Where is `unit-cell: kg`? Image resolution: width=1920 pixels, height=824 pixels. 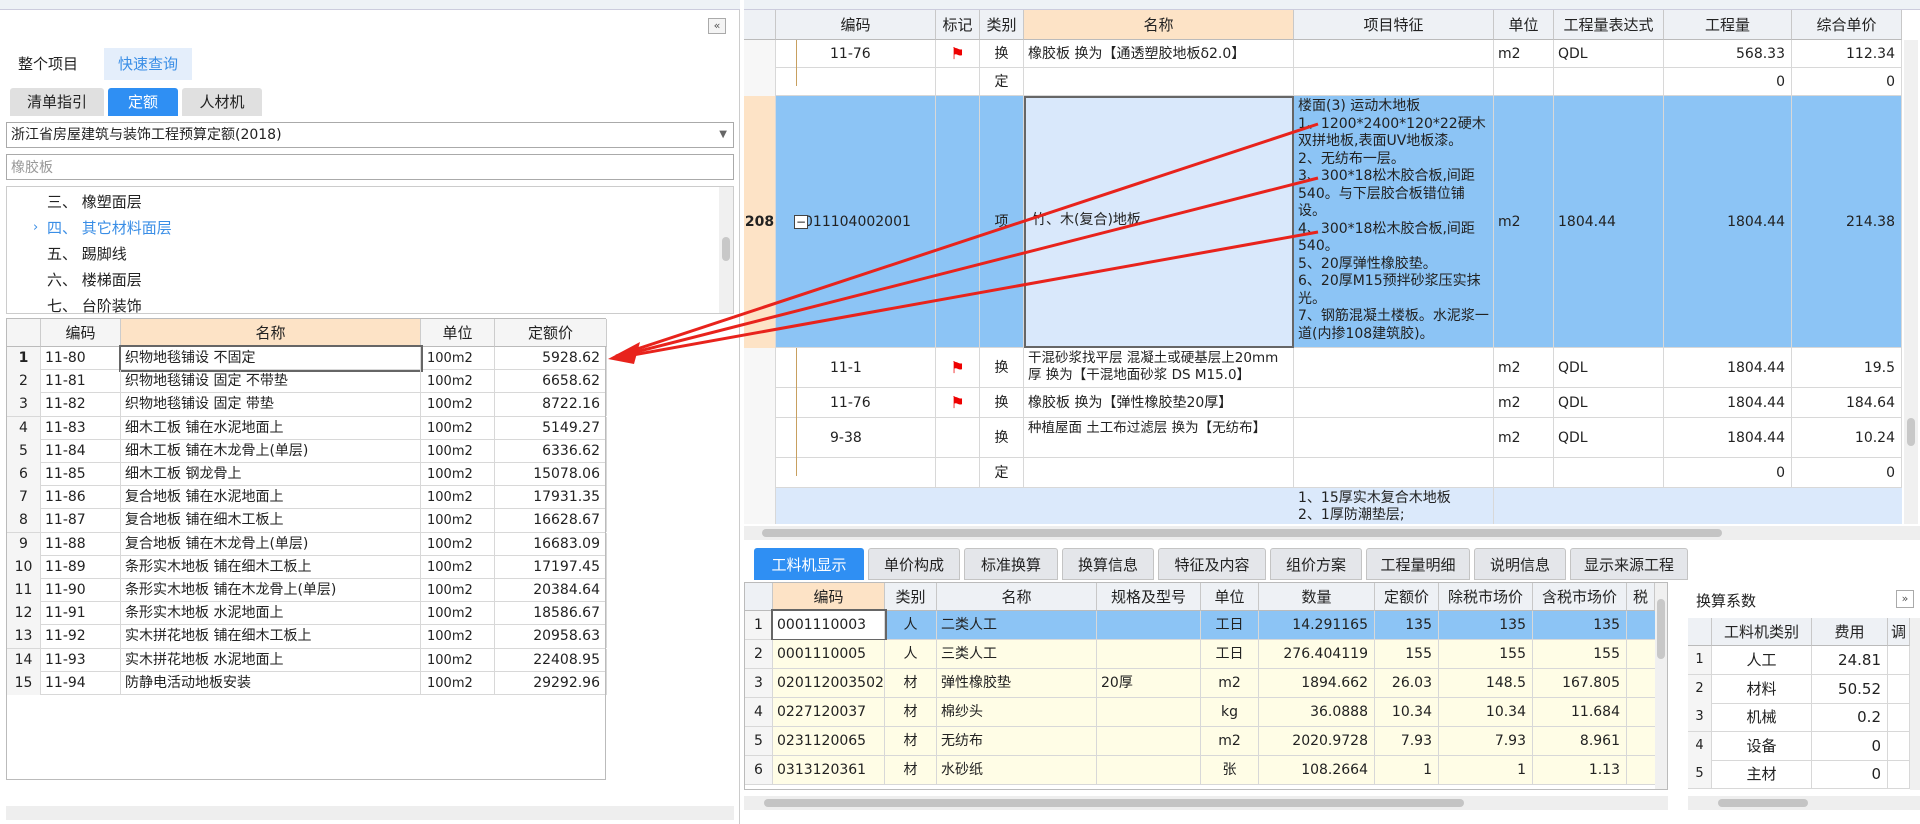 unit-cell: kg is located at coordinates (1230, 712).